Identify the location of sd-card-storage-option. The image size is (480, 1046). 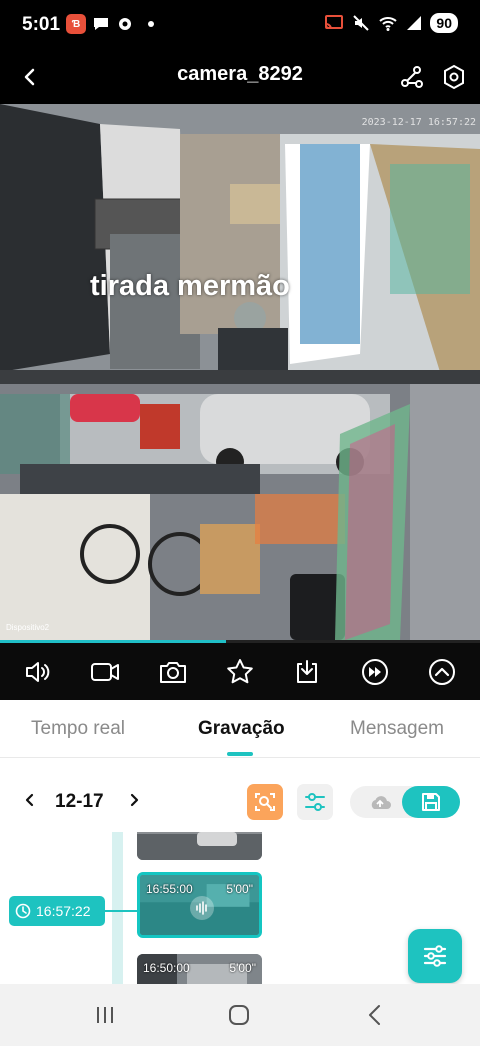
(431, 802).